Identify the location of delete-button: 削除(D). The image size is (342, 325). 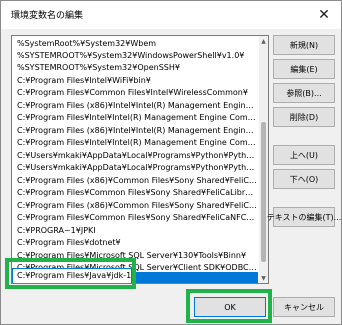
(304, 117).